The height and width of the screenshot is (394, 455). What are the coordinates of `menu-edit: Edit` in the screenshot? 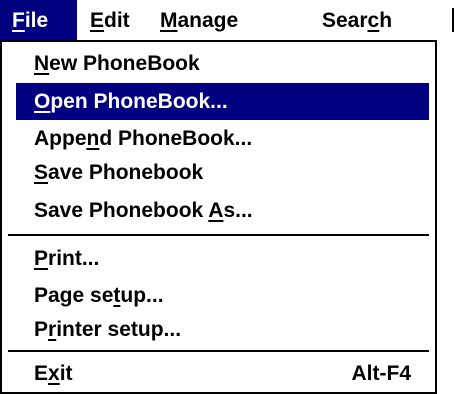 It's located at (110, 20).